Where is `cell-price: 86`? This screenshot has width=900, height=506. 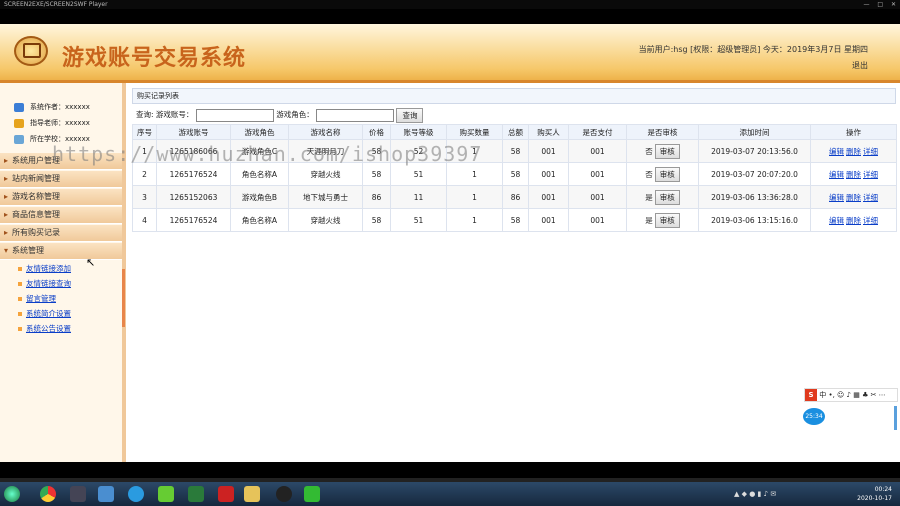
cell-price: 86 is located at coordinates (376, 197).